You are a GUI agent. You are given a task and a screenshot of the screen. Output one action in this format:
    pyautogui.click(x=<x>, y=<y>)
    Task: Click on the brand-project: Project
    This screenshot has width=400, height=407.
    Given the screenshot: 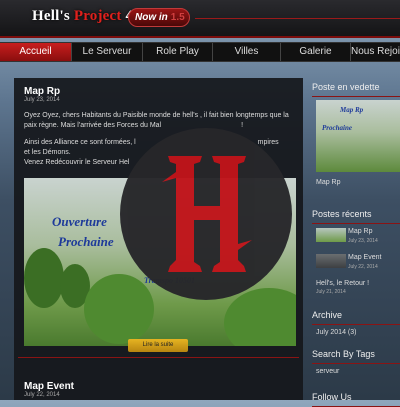 What is the action you would take?
    pyautogui.click(x=97, y=16)
    